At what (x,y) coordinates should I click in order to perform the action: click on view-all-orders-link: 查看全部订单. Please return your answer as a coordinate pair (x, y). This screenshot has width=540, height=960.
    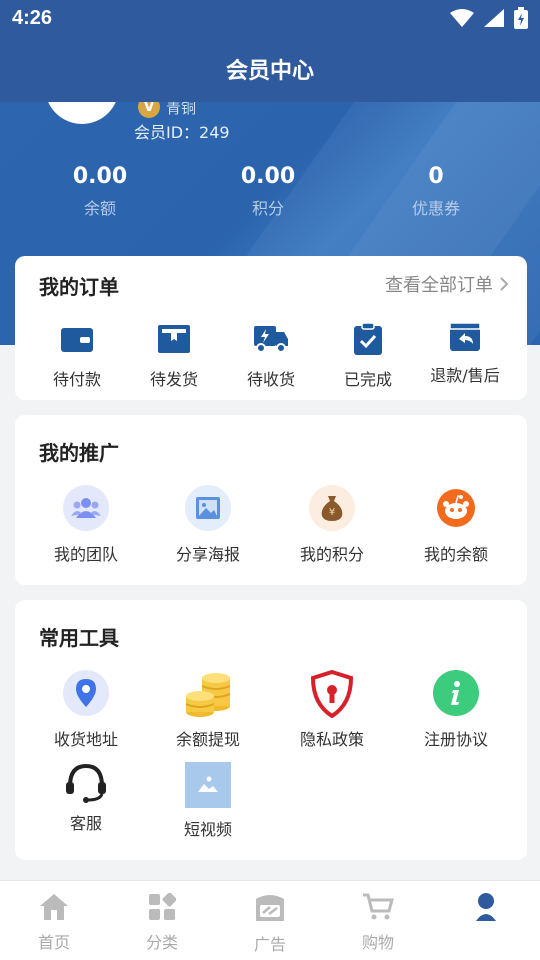
    Looking at the image, I should click on (447, 284).